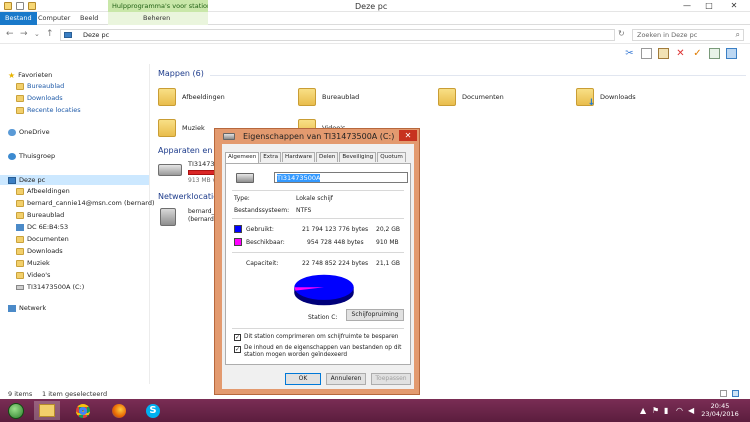  What do you see at coordinates (223, 97) in the screenshot?
I see `folder-afbeeldingen: Afbeeldingen` at bounding box center [223, 97].